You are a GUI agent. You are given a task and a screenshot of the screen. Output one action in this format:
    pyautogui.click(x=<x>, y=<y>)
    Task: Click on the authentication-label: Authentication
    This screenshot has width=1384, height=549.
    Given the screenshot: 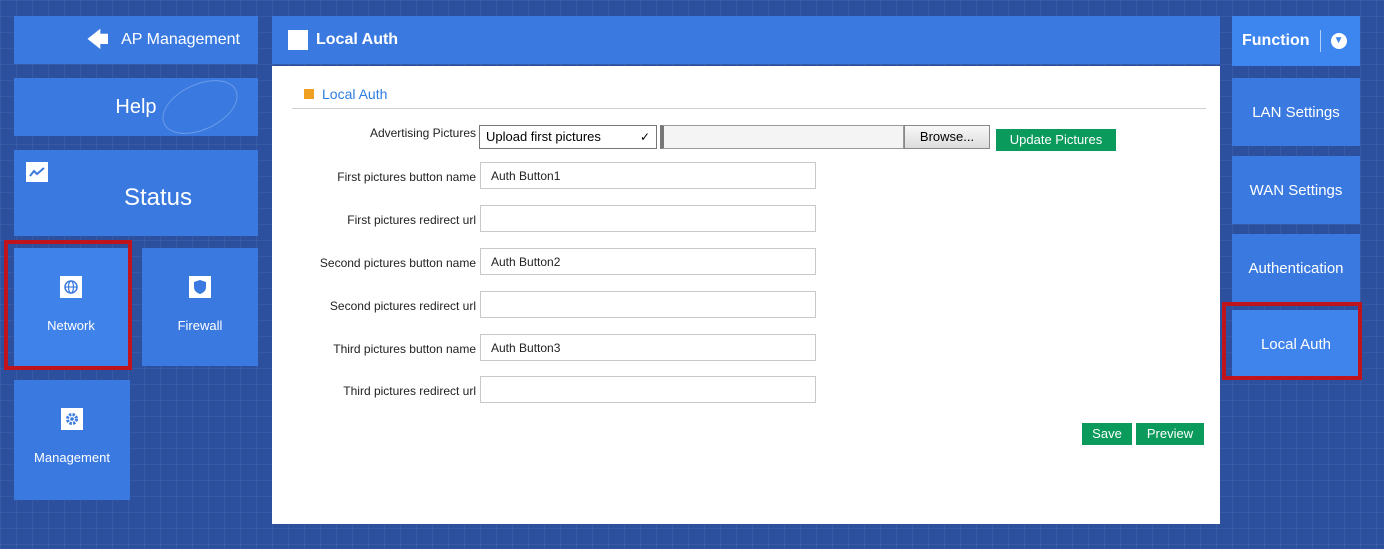 What is the action you would take?
    pyautogui.click(x=1296, y=268)
    